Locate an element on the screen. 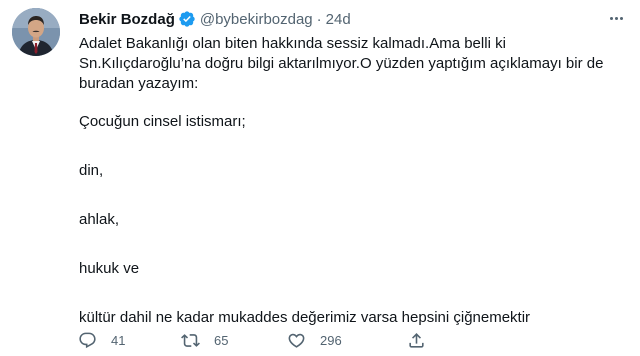 Image resolution: width=640 pixels, height=356 pixels. retweet-count: 65 is located at coordinates (221, 340).